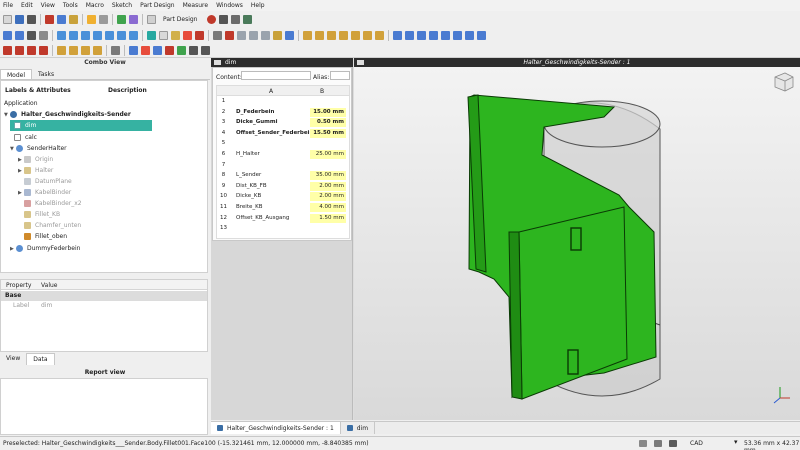  I want to click on draft-icon, so click(85, 50).